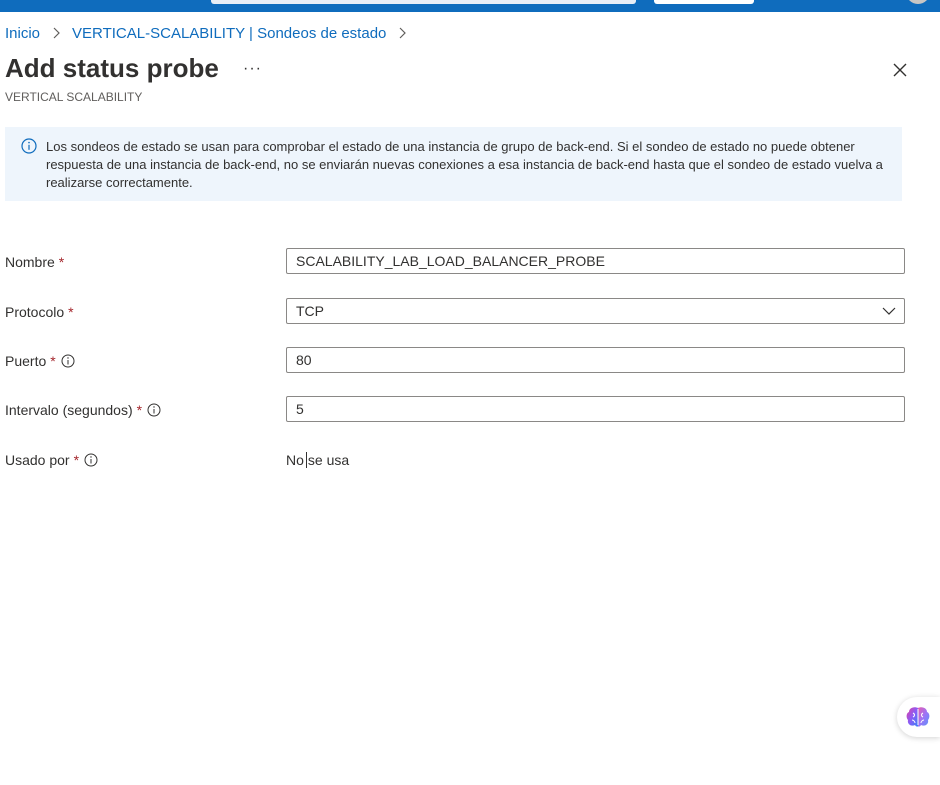 This screenshot has height=785, width=940. I want to click on name-input, so click(595, 261).